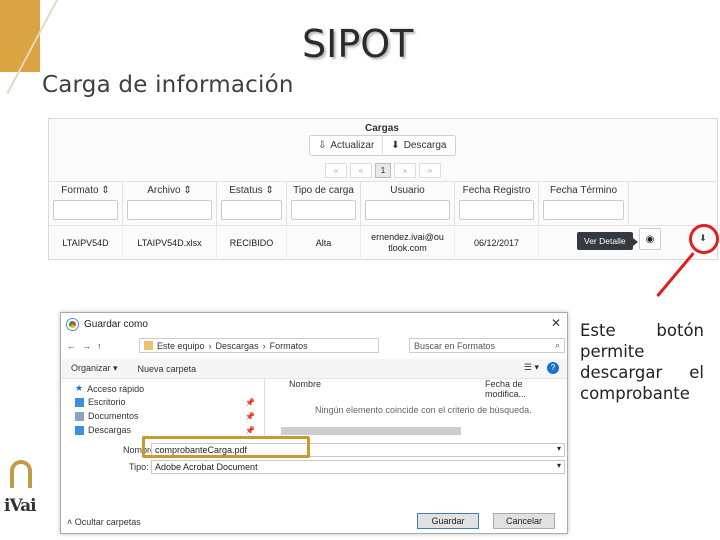  I want to click on hide-folders-toggle: ˄ Ocultar carpetas, so click(104, 522).